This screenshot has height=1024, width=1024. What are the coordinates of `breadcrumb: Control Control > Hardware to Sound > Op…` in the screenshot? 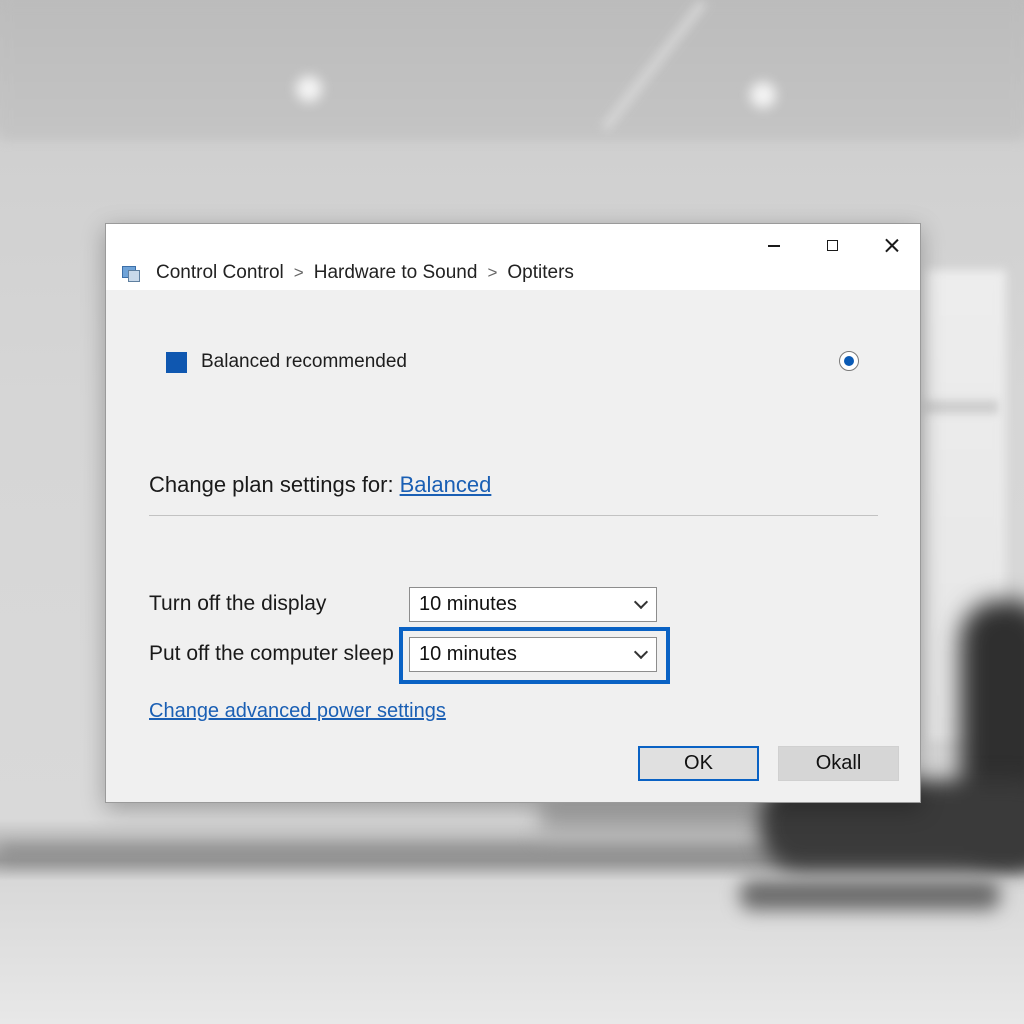 It's located at (348, 273).